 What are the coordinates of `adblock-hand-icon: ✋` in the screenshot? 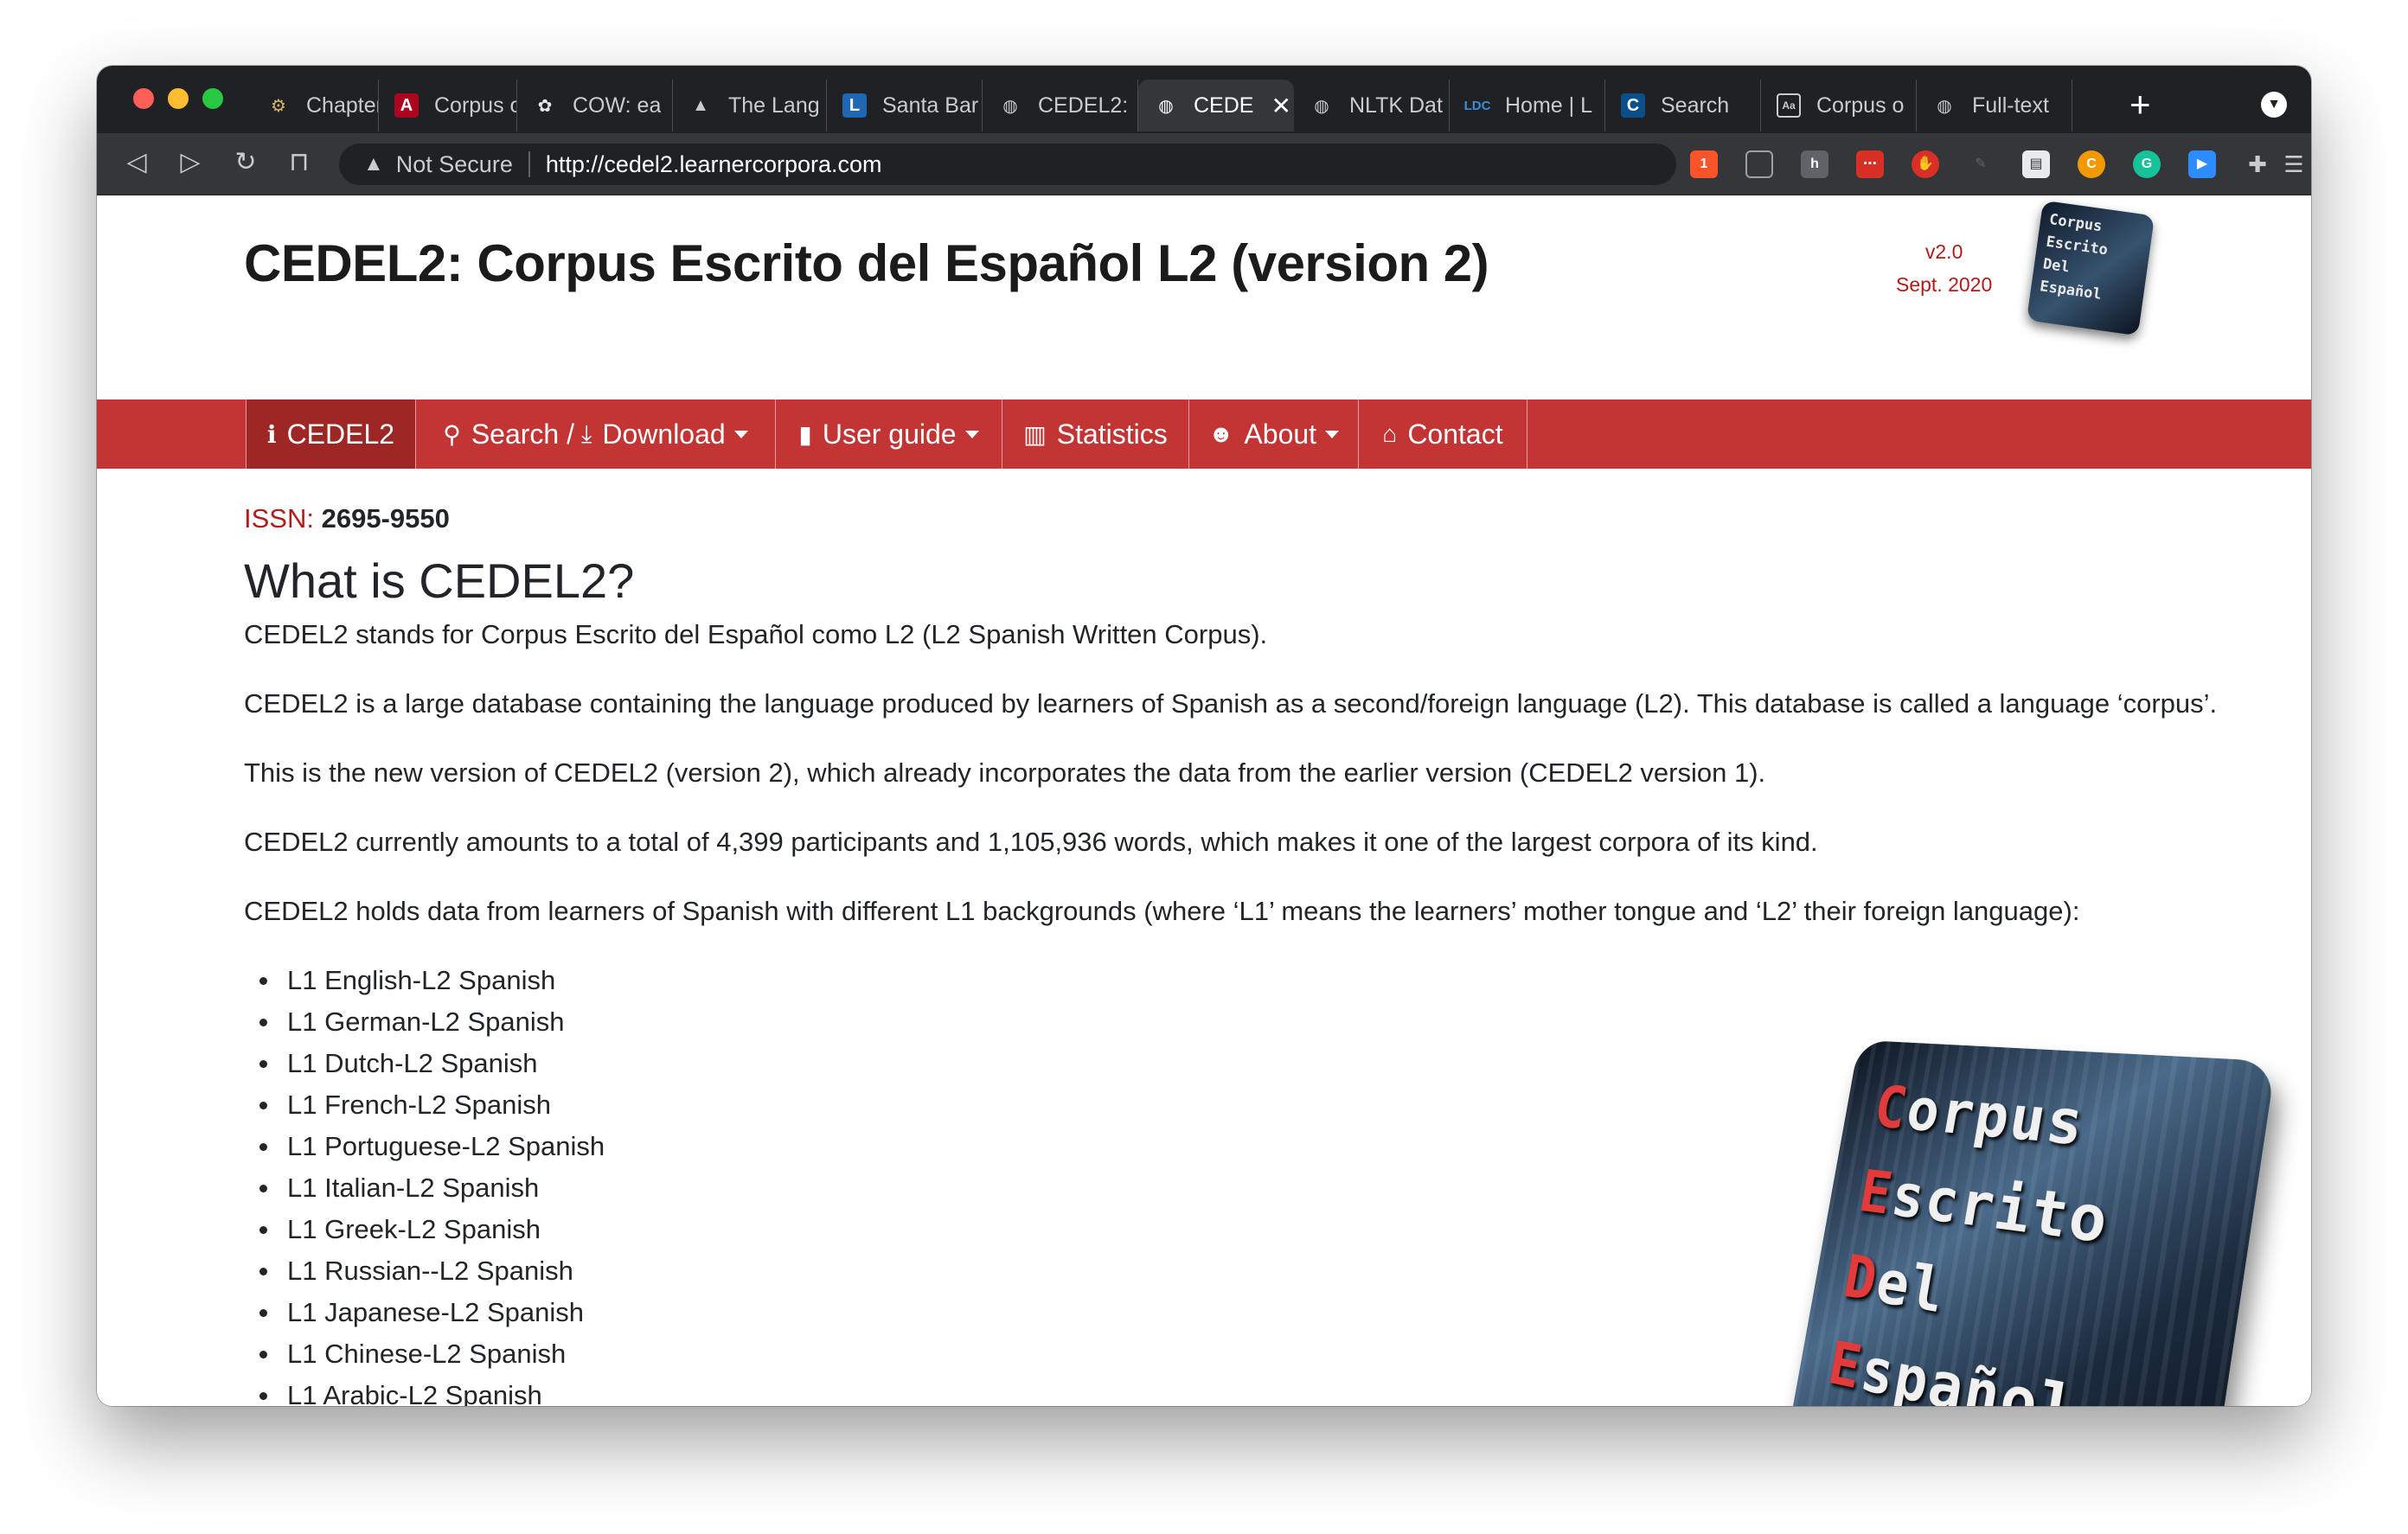 It's located at (1925, 164).